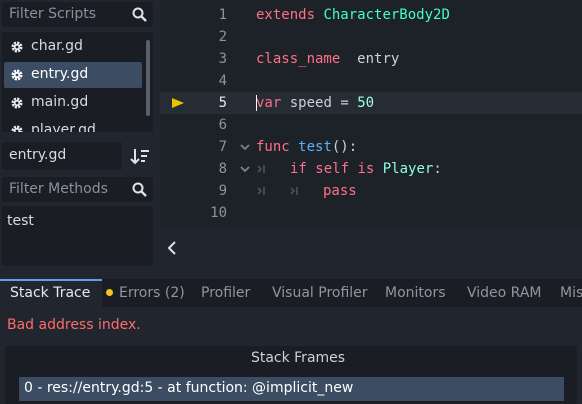 This screenshot has height=404, width=582. I want to click on keyword: is, so click(366, 169).